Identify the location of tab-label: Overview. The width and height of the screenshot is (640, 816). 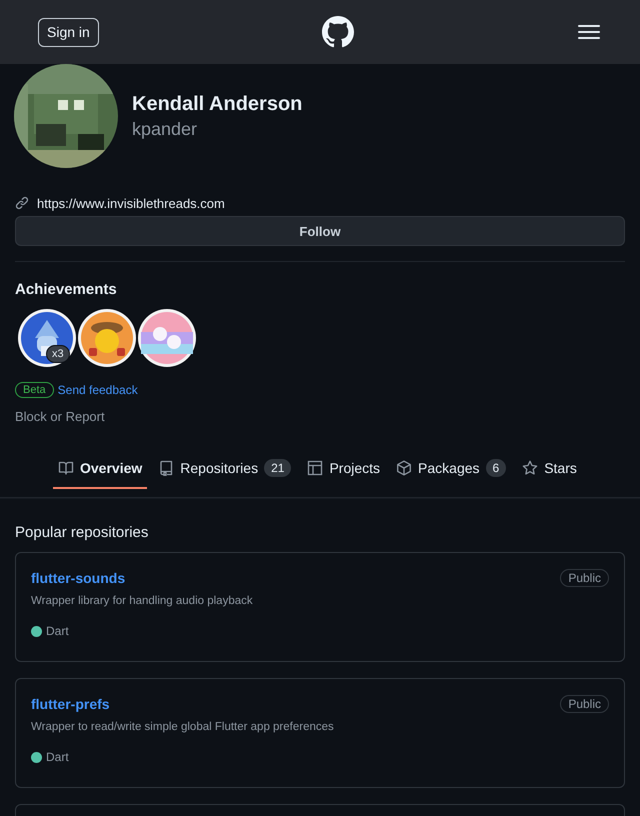
(111, 468).